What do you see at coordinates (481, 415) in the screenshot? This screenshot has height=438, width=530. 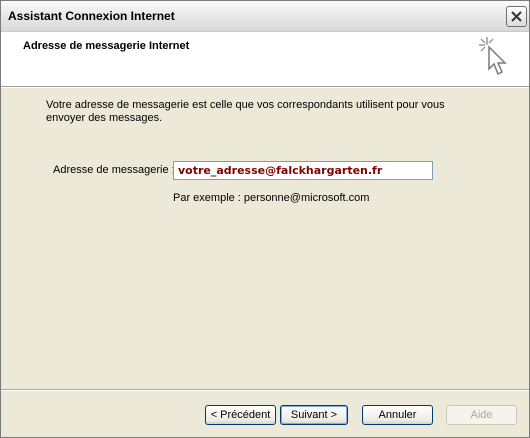 I see `help-button: Aide` at bounding box center [481, 415].